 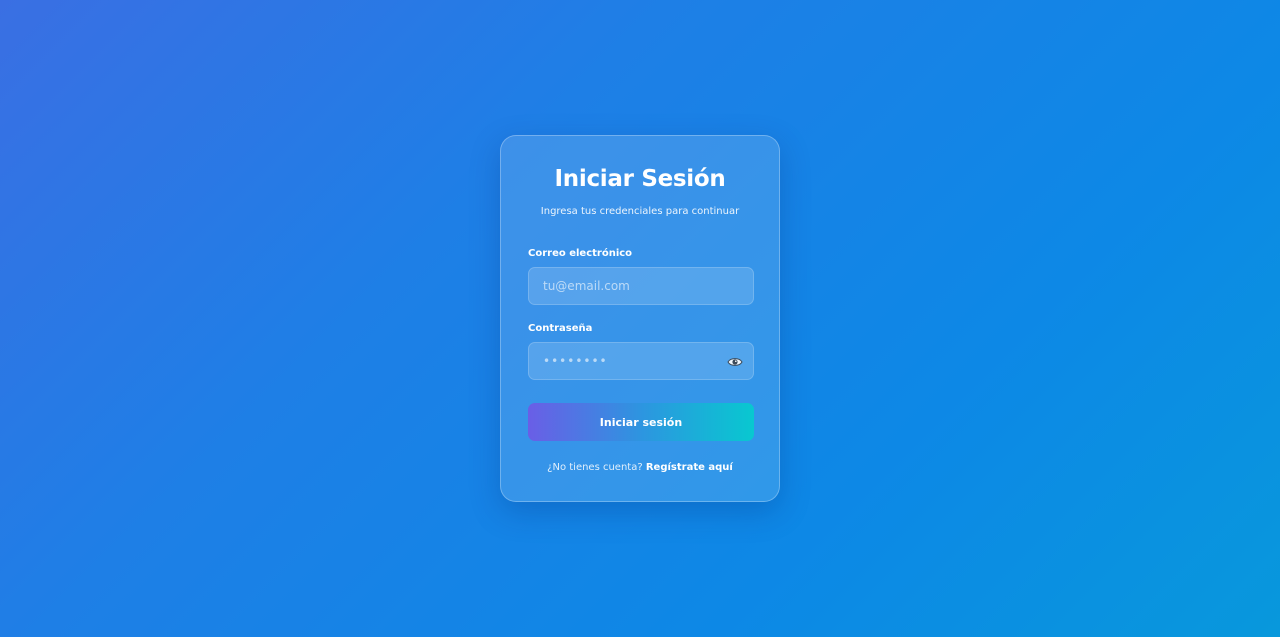 What do you see at coordinates (641, 361) in the screenshot?
I see `password-field` at bounding box center [641, 361].